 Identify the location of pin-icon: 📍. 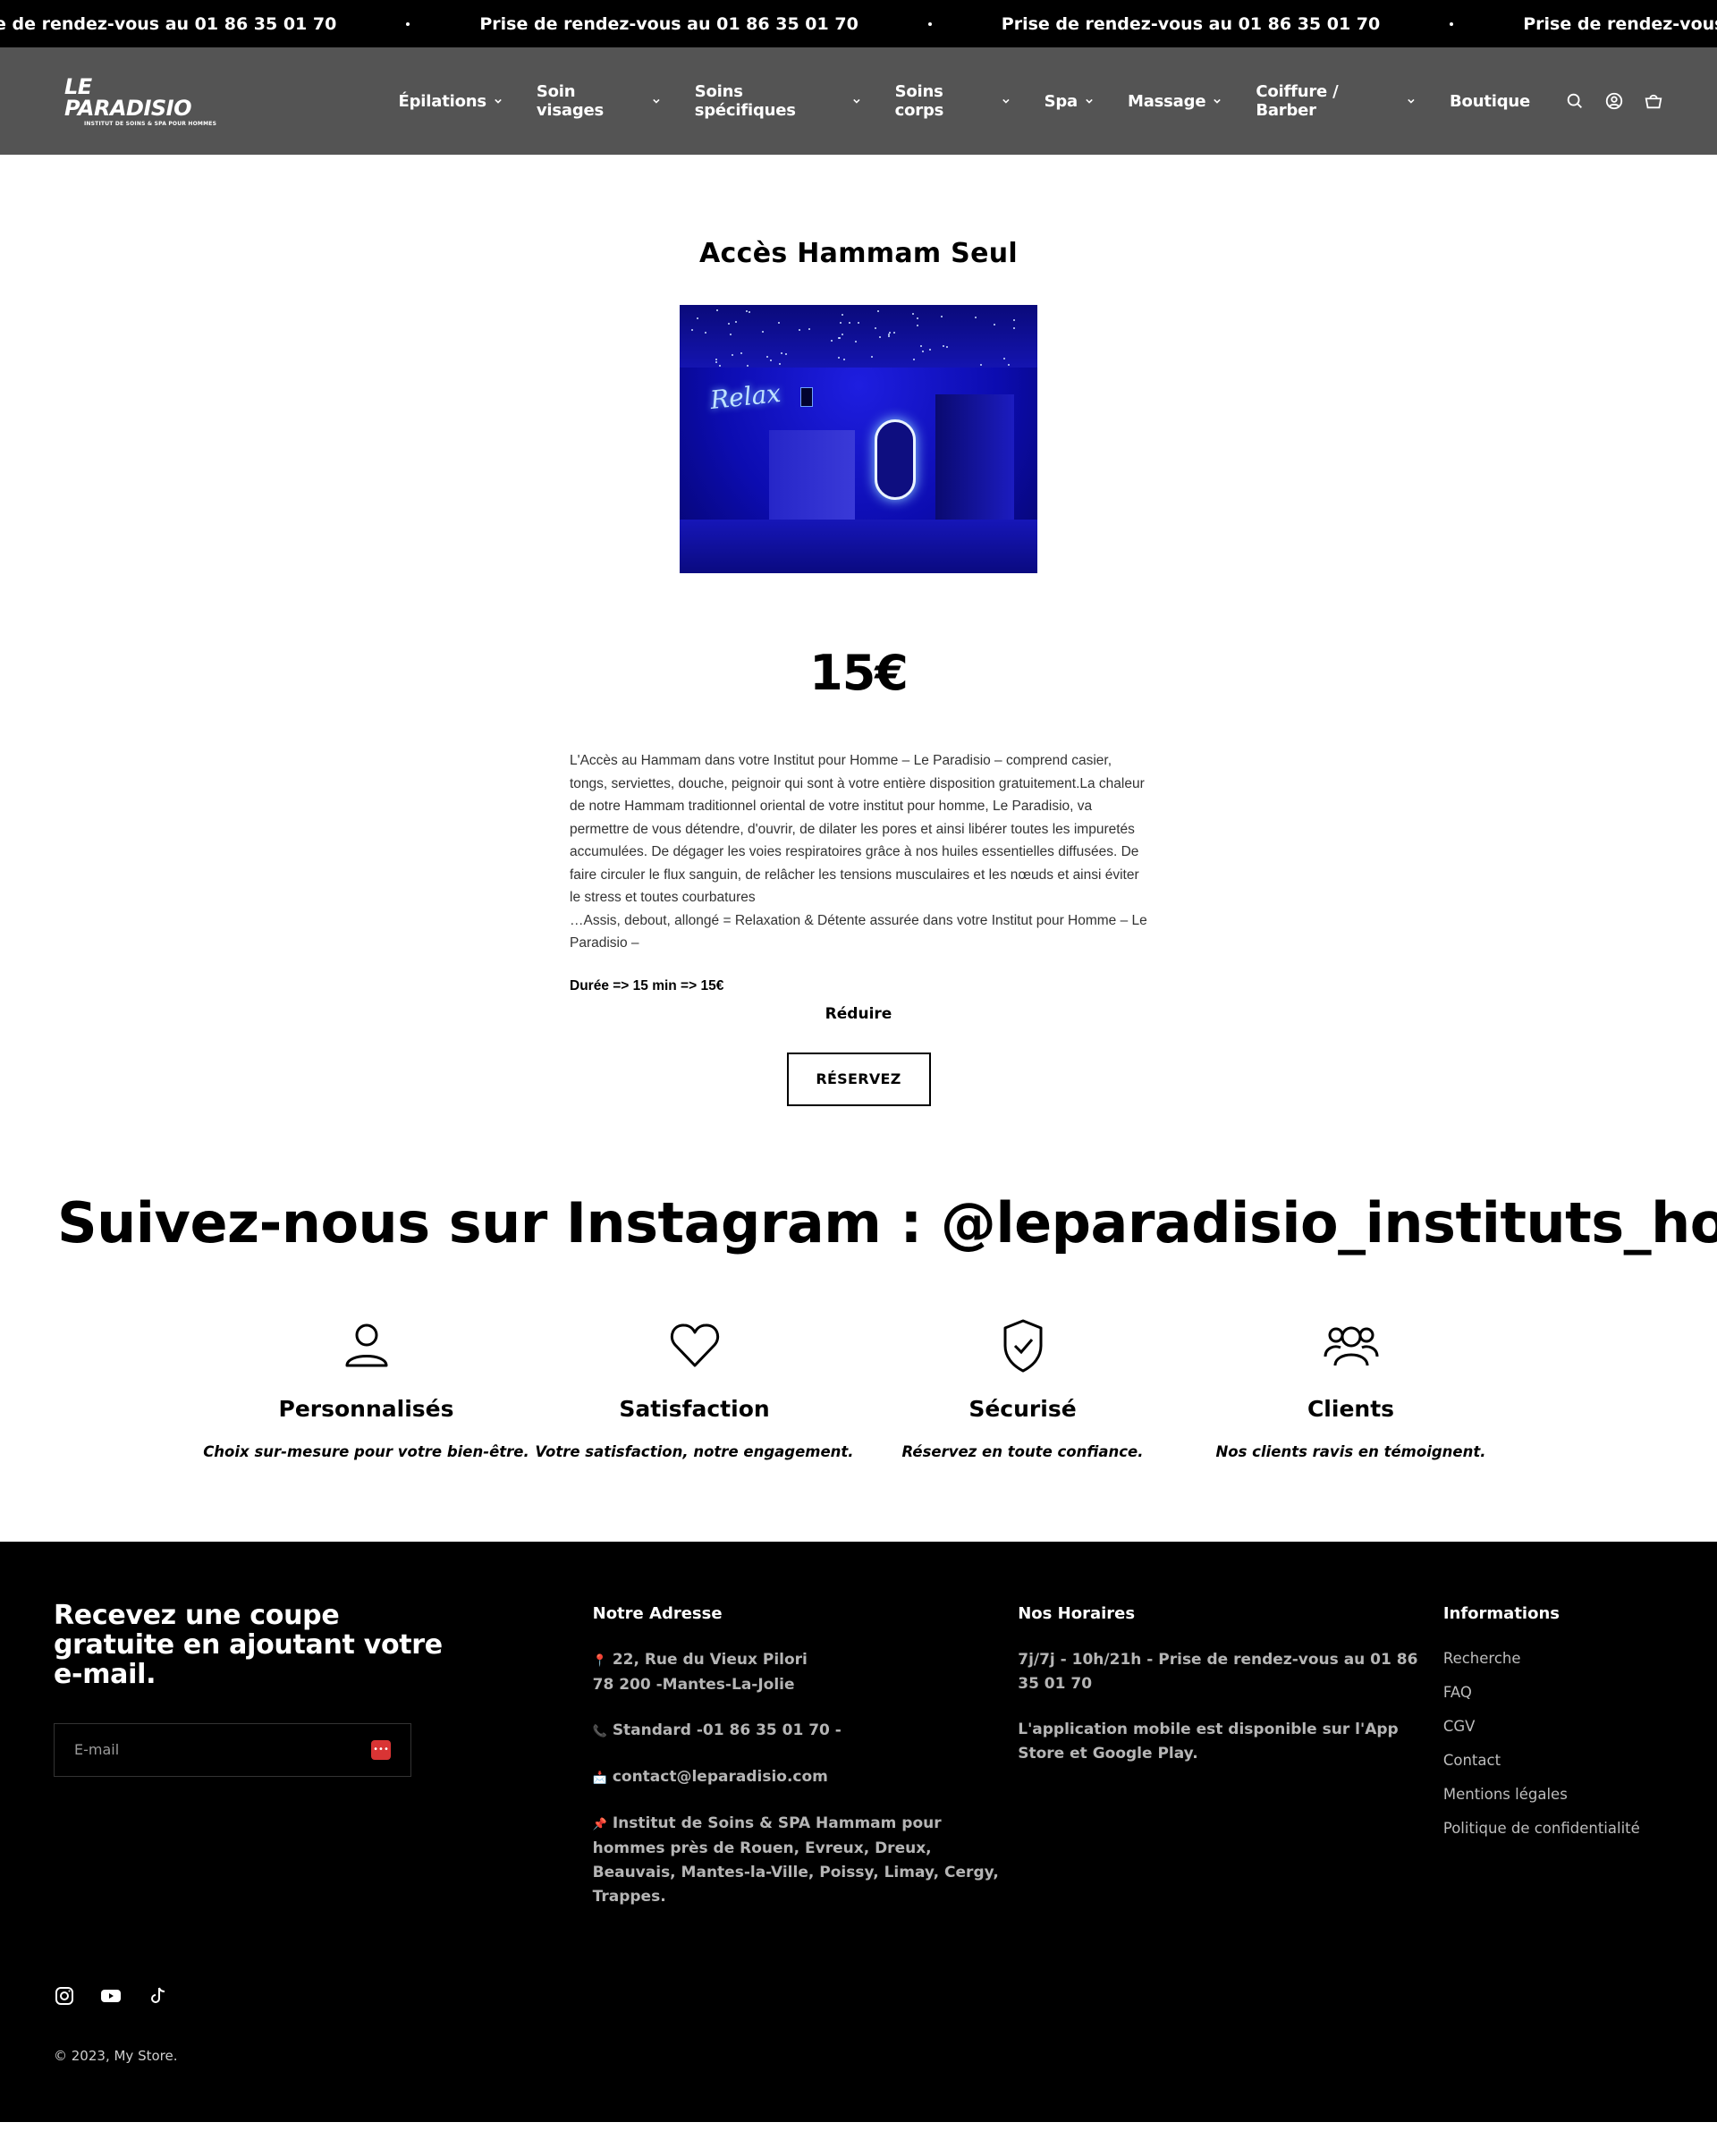
(599, 1661).